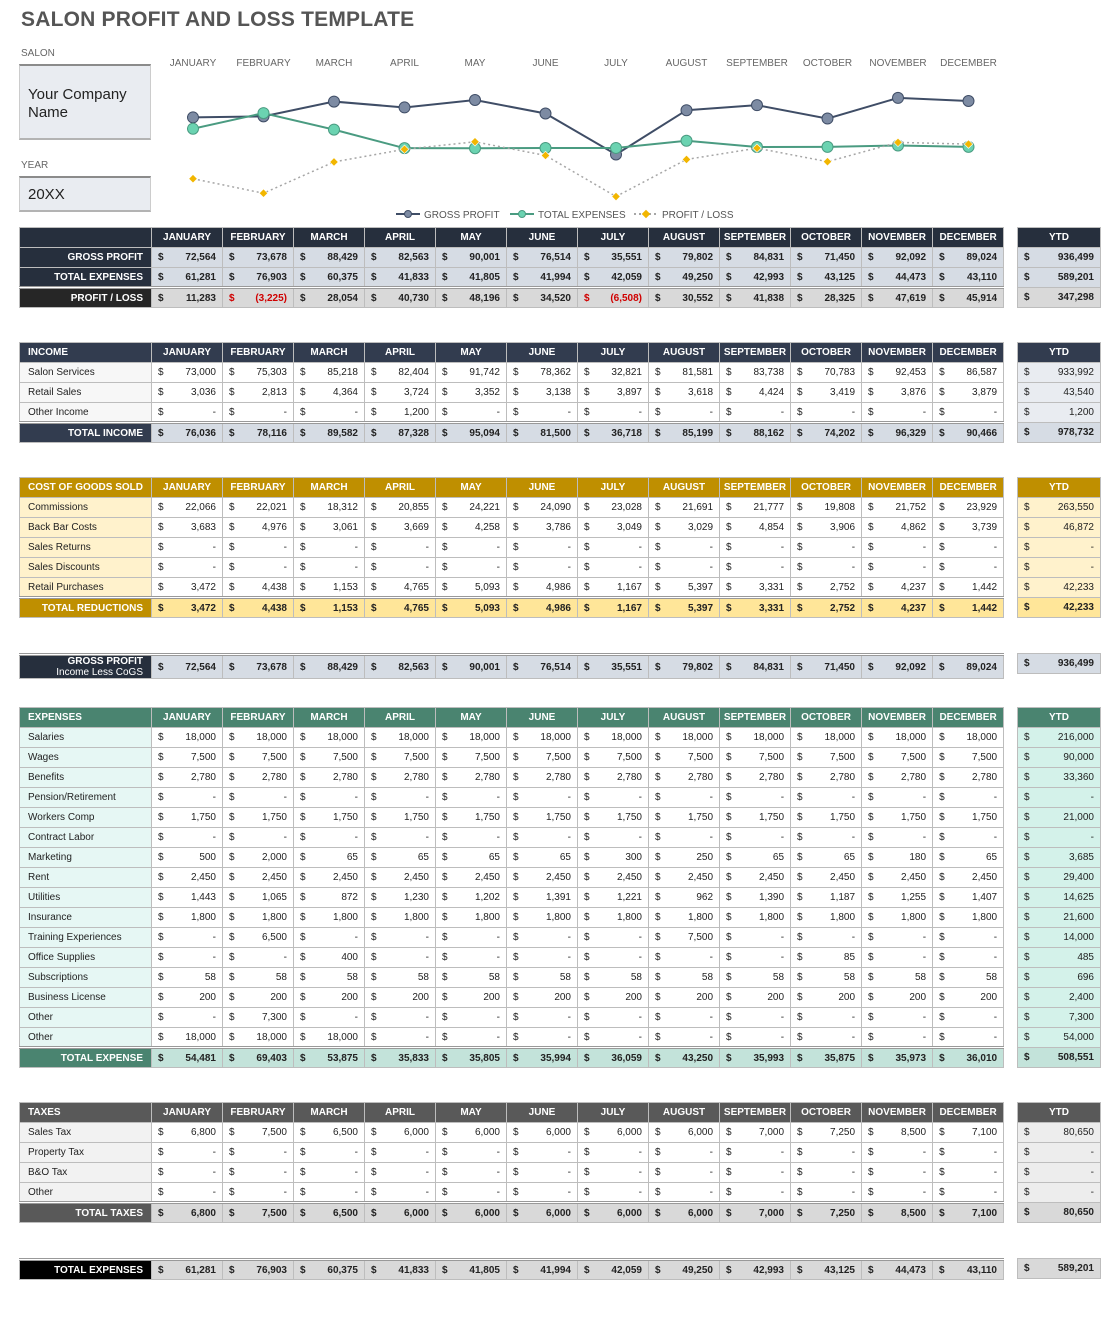  Describe the element at coordinates (975, 277) in the screenshot. I see `month-value-cell: 43,110` at that location.